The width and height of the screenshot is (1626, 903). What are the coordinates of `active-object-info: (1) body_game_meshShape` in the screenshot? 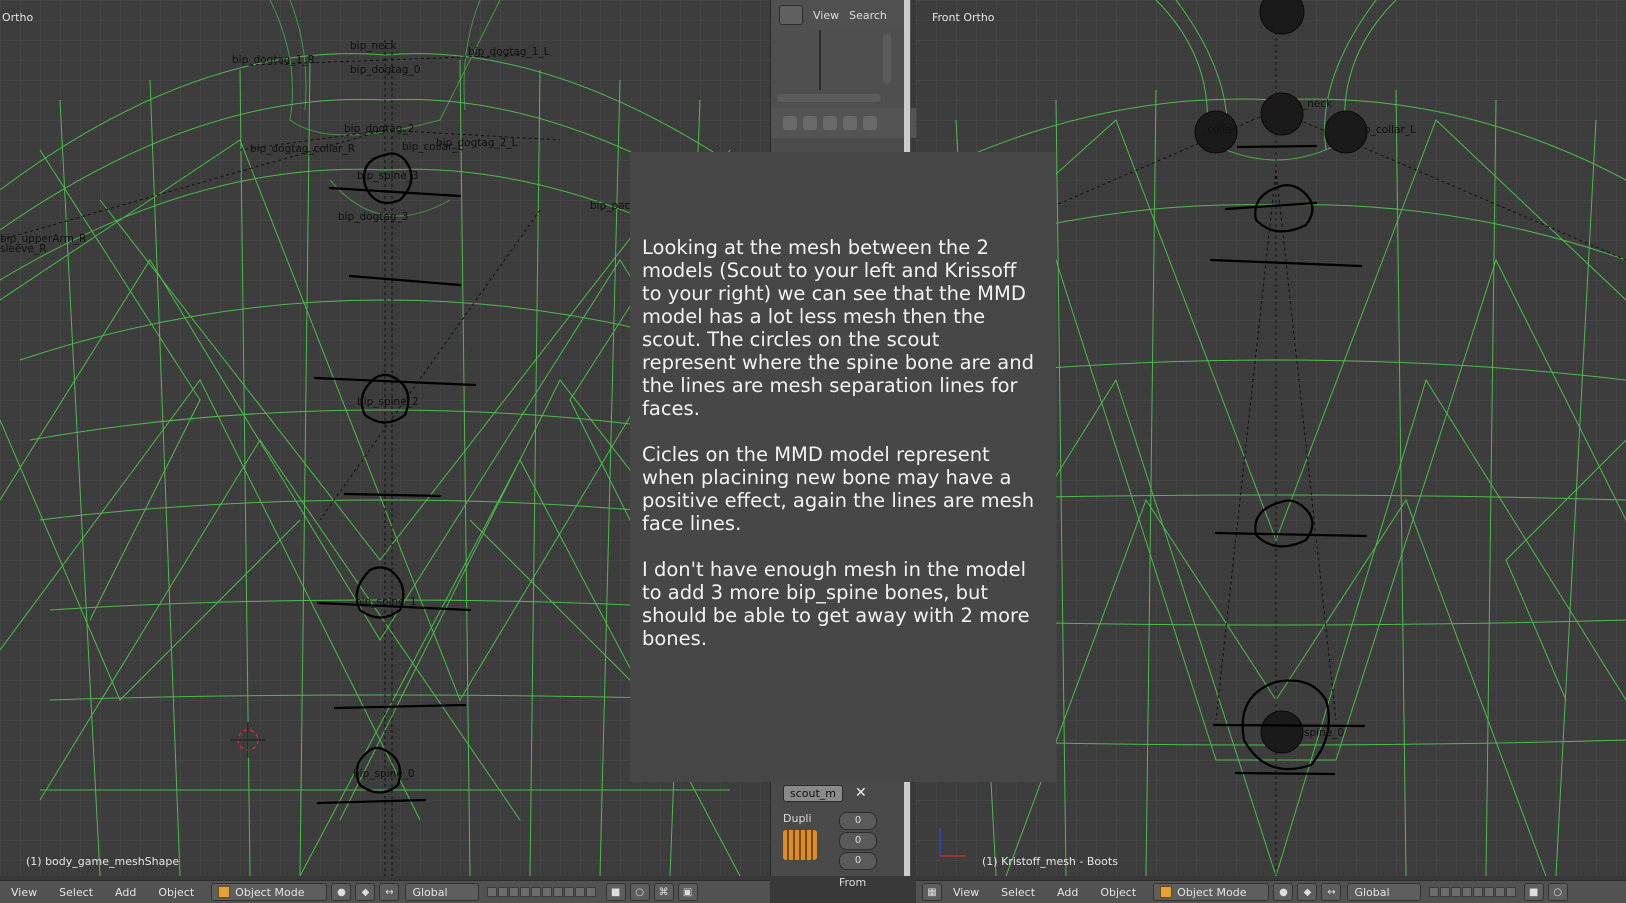 It's located at (103, 861).